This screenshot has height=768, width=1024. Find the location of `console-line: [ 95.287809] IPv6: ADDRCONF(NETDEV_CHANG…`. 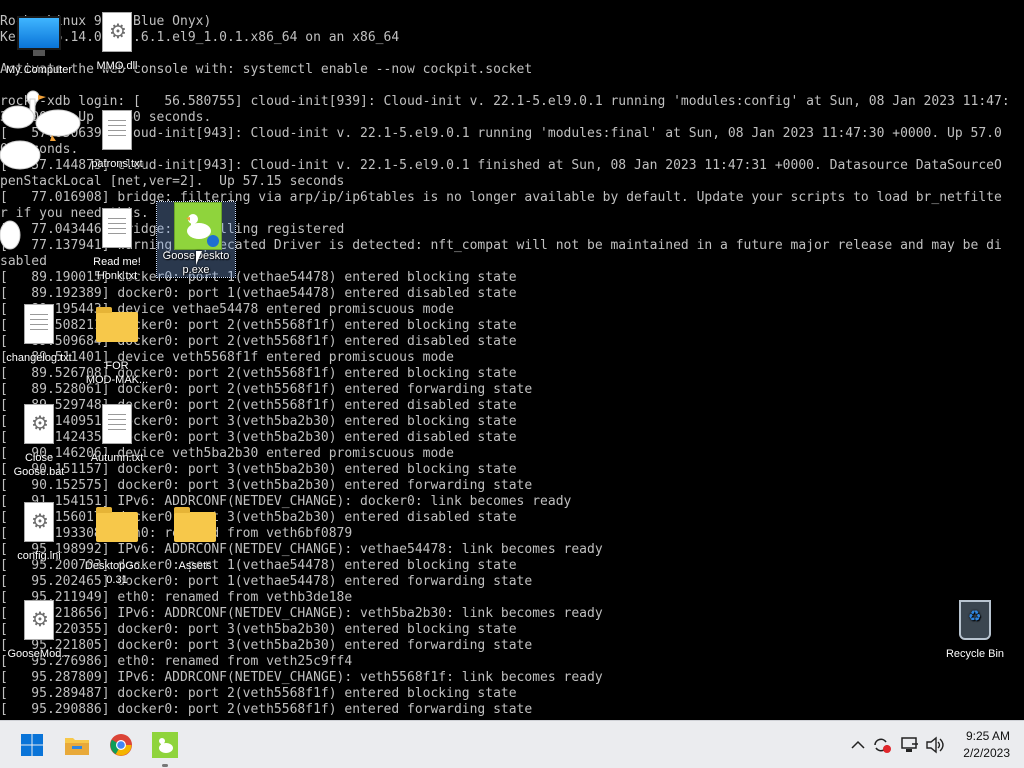

console-line: [ 95.287809] IPv6: ADDRCONF(NETDEV_CHANG… is located at coordinates (301, 677).